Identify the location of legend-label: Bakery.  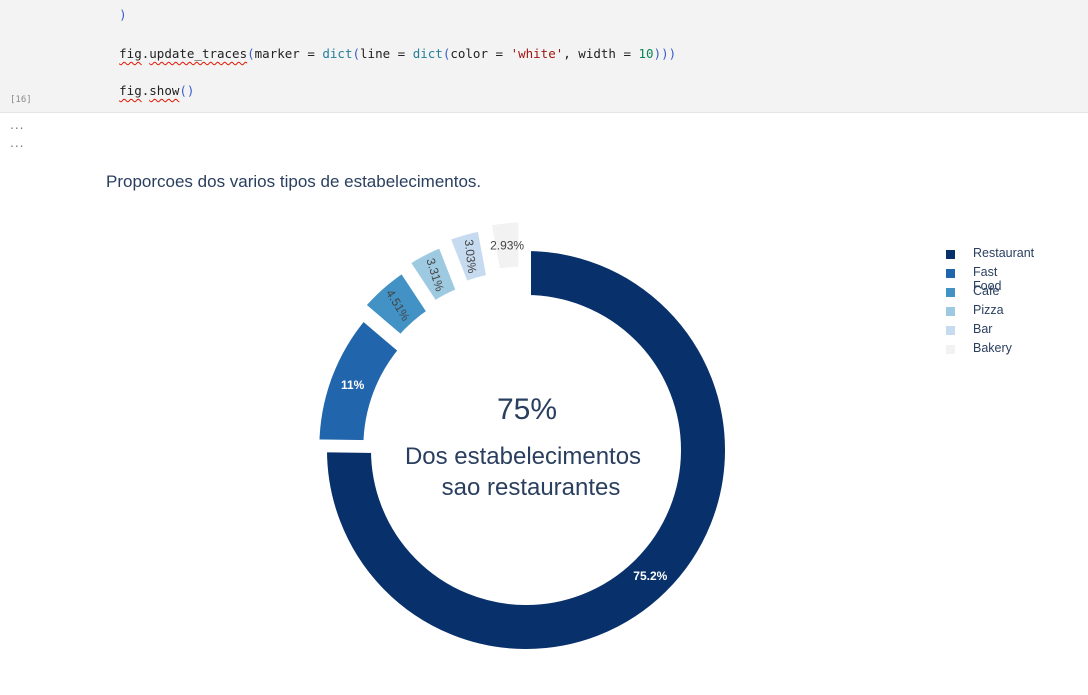
(992, 348).